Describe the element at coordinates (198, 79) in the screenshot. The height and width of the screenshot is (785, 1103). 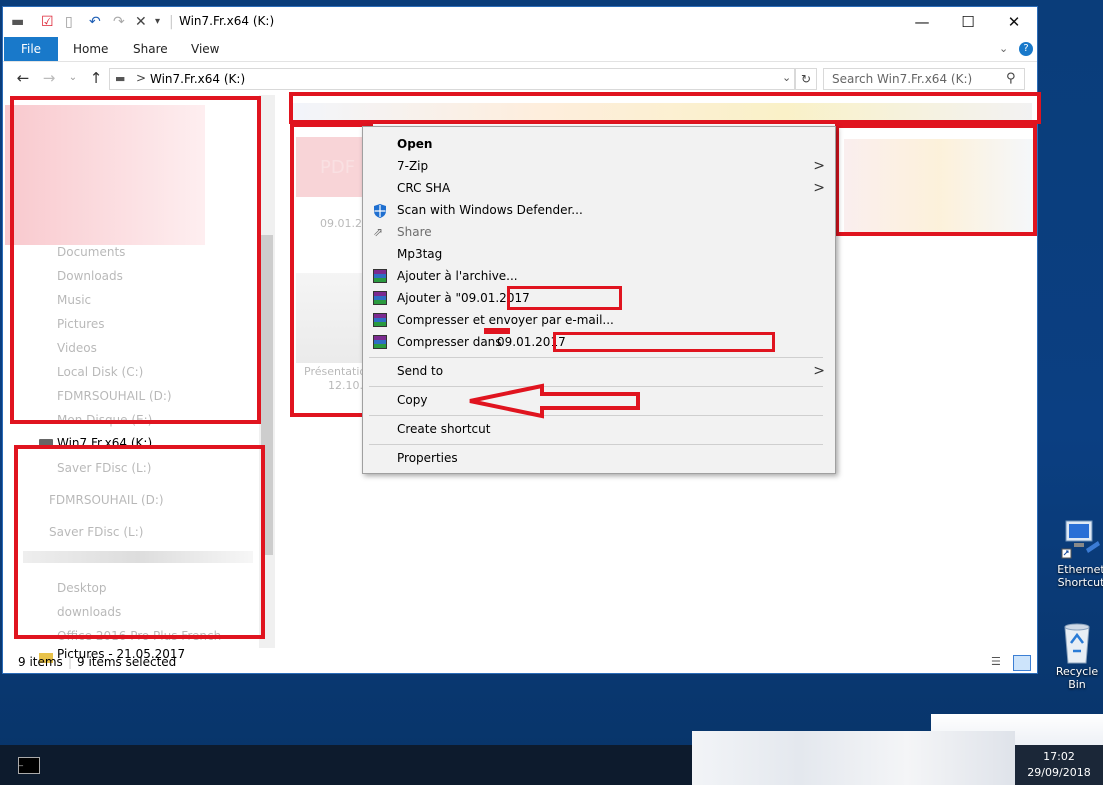
I see `address-path: Win7.Fr.x64 (K:)` at that location.